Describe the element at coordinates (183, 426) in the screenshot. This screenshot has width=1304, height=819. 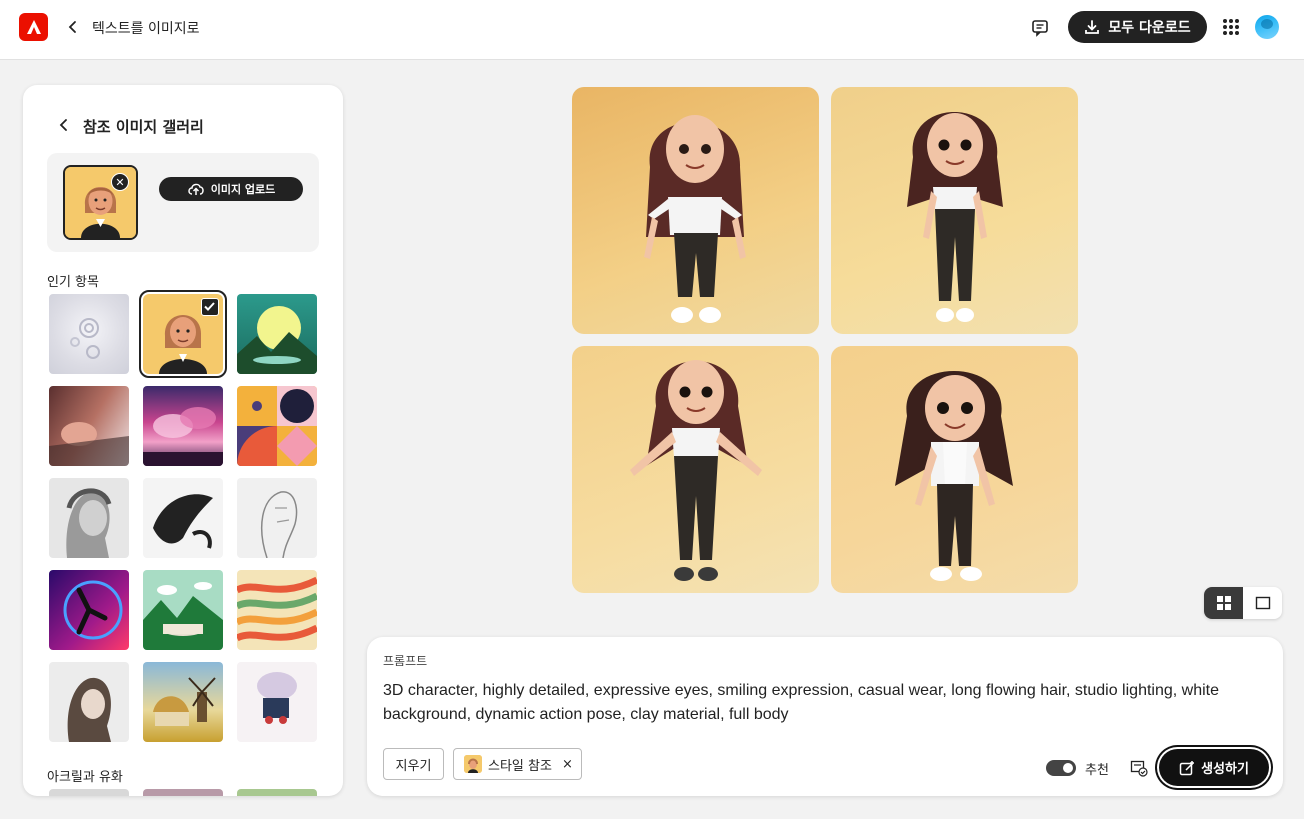
I see `gallery-tile-pink-clouds` at that location.